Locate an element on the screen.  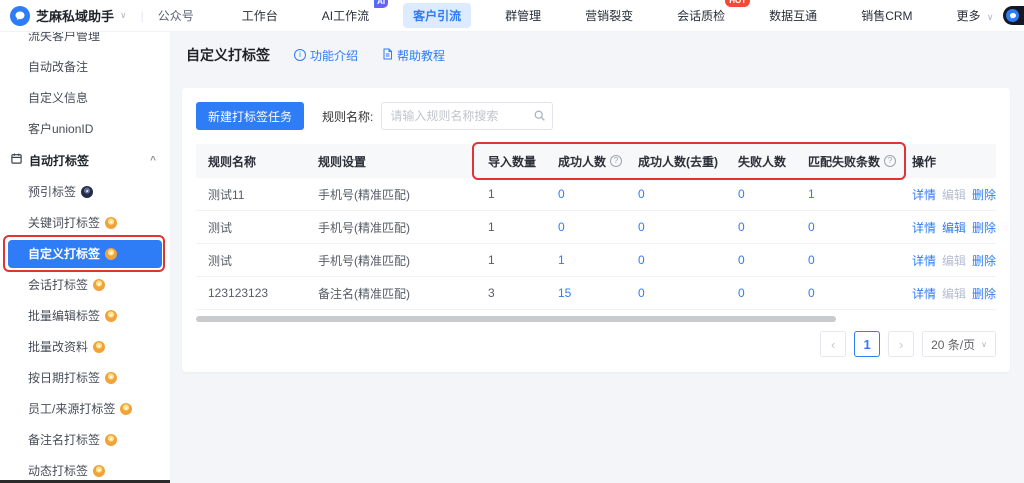
next-page-button: › is located at coordinates (901, 344).